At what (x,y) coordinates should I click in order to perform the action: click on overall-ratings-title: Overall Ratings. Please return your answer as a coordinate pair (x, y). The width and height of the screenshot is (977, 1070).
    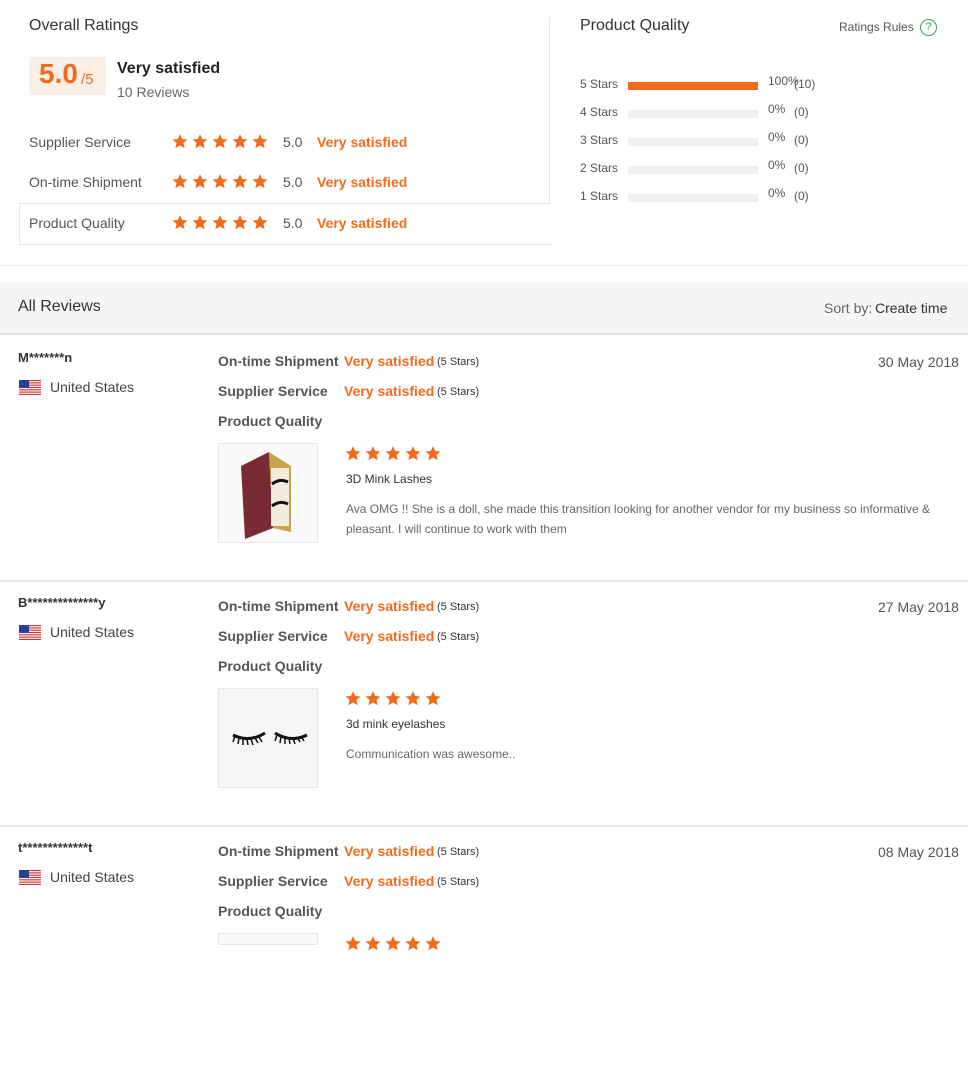
    Looking at the image, I should click on (84, 25).